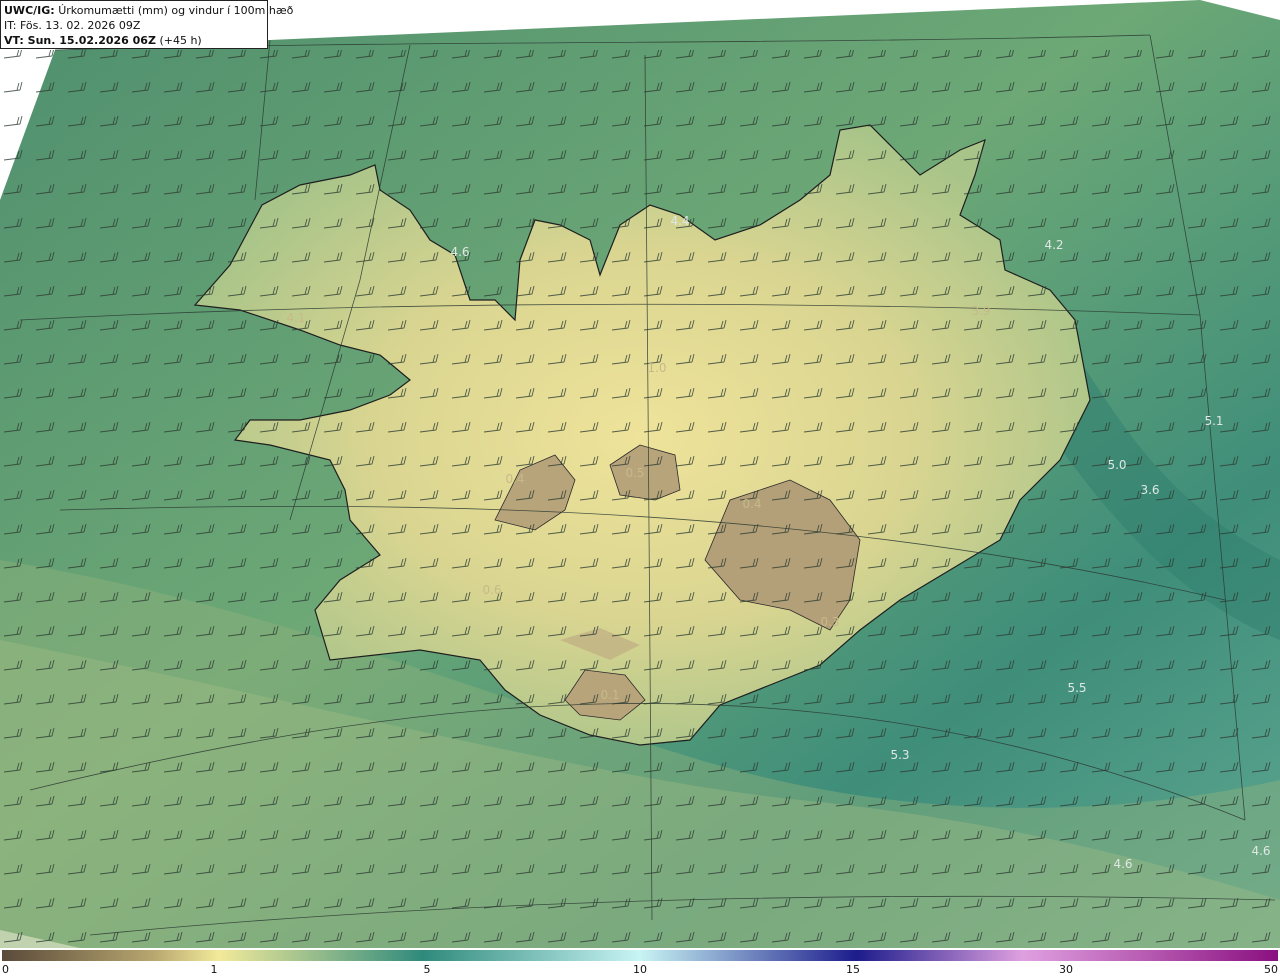 This screenshot has height=978, width=1280. I want to click on map-value: 4.2, so click(1054, 245).